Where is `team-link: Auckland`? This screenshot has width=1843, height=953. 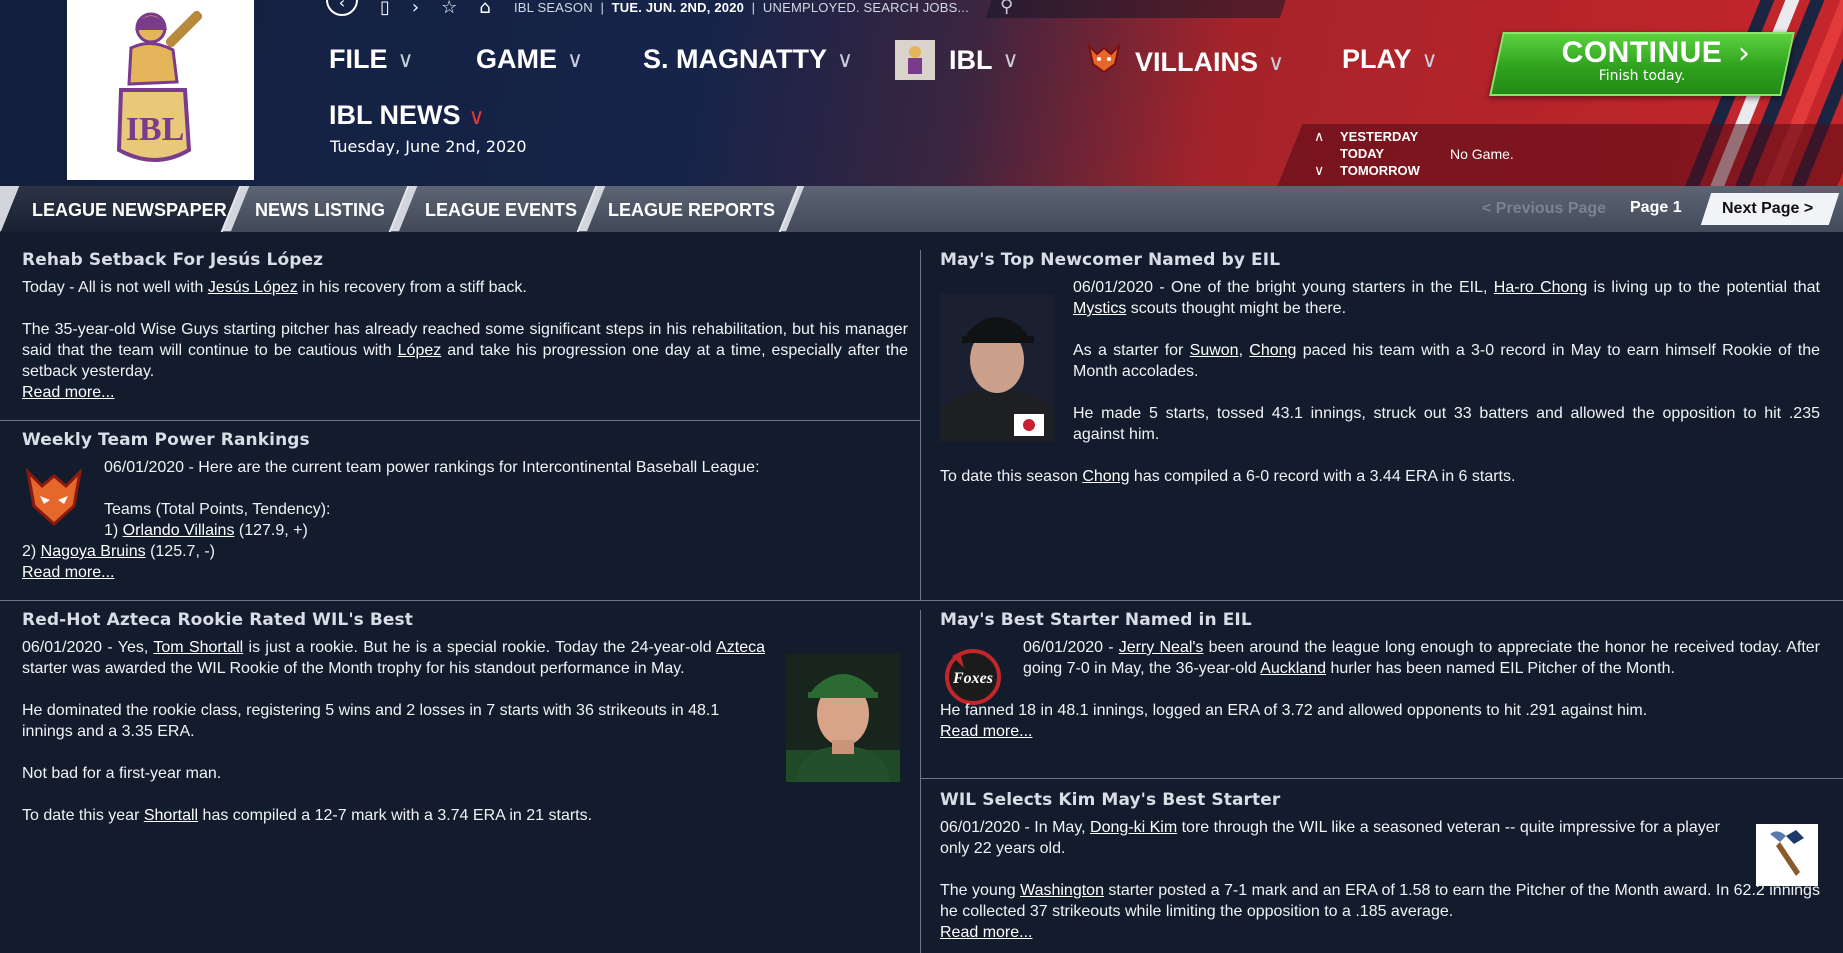 team-link: Auckland is located at coordinates (1293, 668).